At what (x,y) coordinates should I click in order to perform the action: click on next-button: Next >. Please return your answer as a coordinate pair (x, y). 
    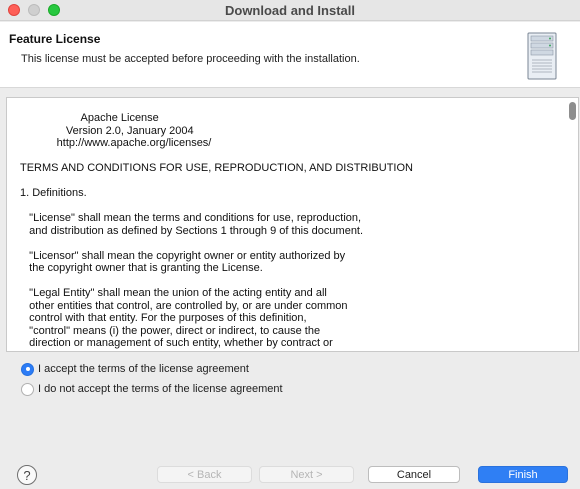
    Looking at the image, I should click on (306, 474).